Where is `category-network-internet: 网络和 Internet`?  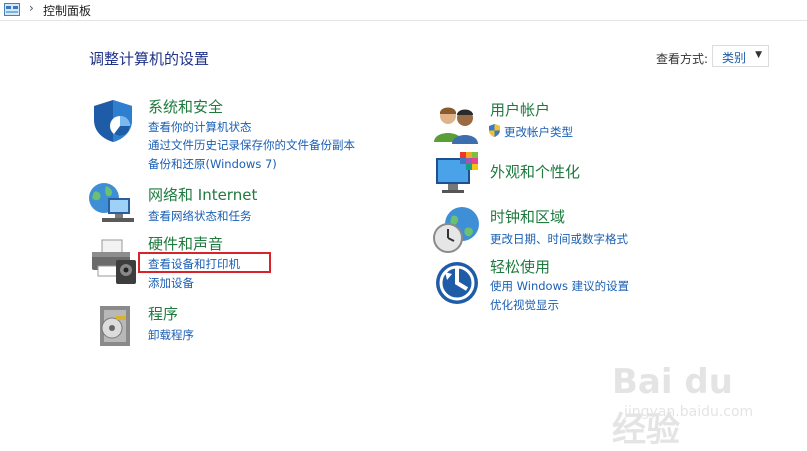
category-network-internet: 网络和 Internet is located at coordinates (202, 195).